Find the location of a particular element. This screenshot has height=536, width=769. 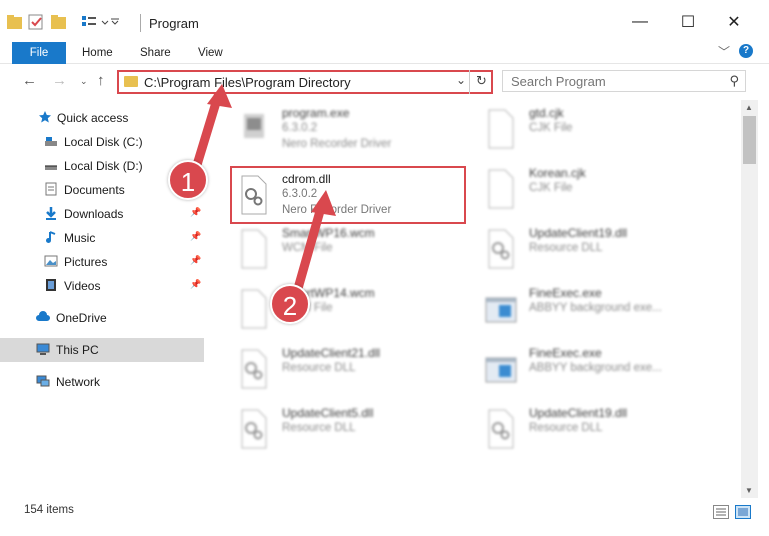

sidebar-item-label: Videos is located at coordinates (82, 286).